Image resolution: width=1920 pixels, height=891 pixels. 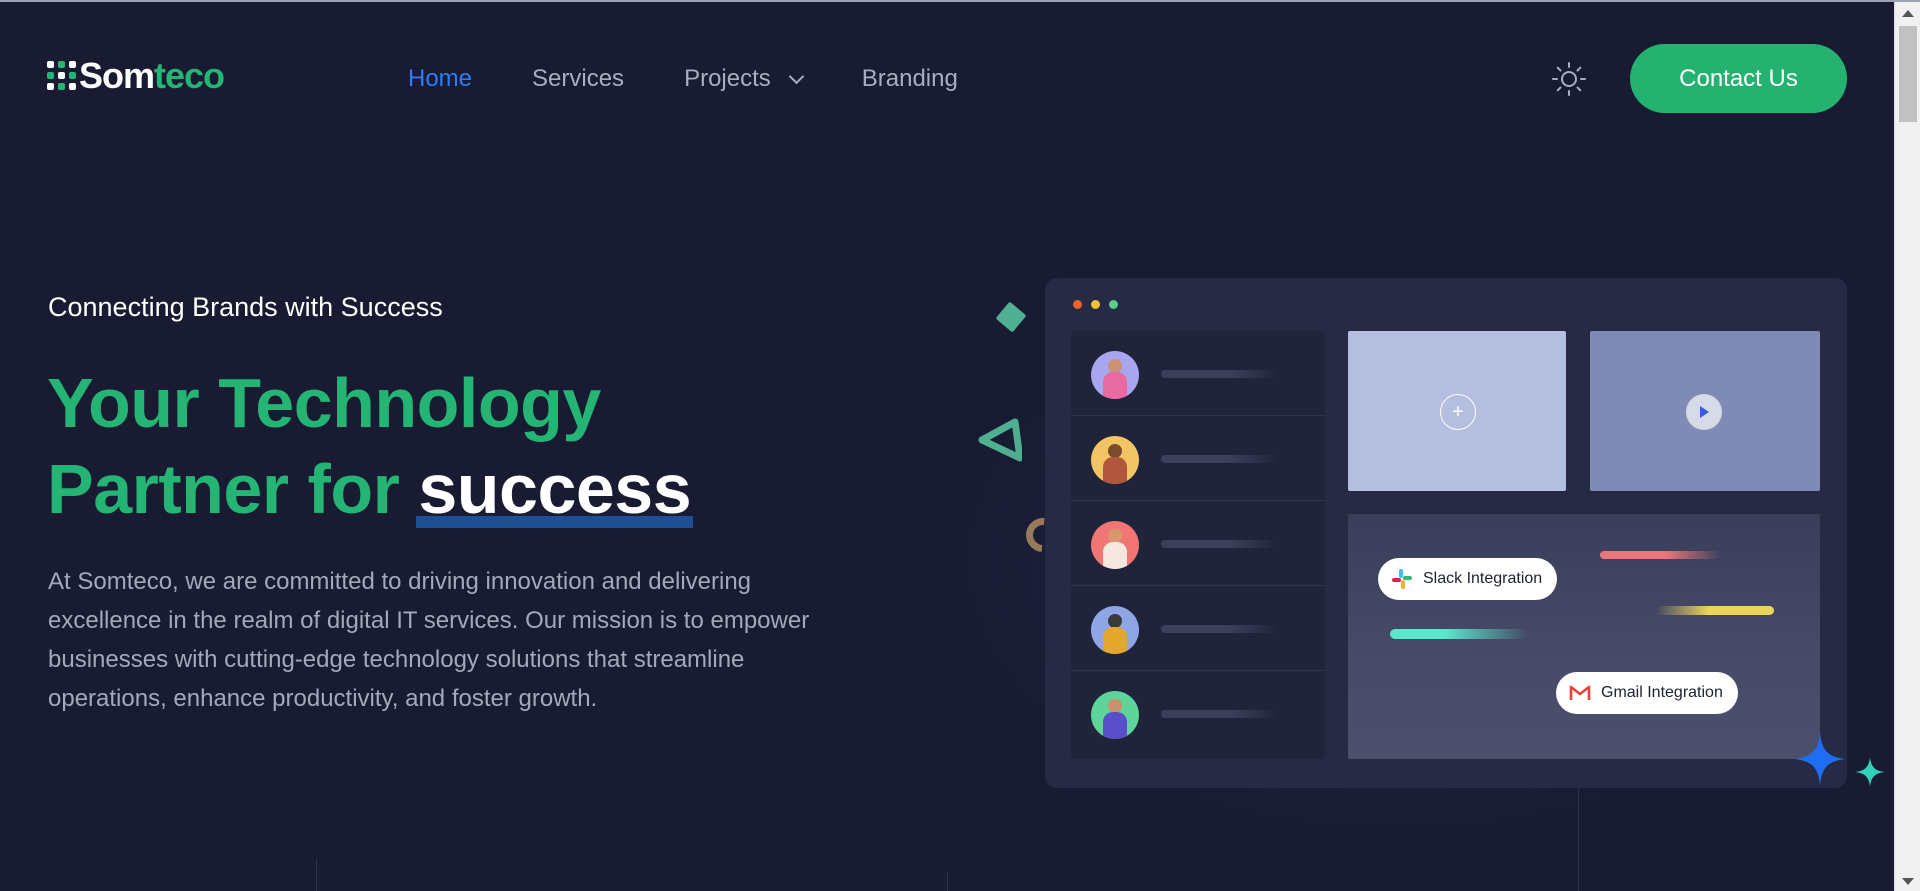 I want to click on hero-eyebrow: Connecting Brands with Success, so click(x=245, y=307).